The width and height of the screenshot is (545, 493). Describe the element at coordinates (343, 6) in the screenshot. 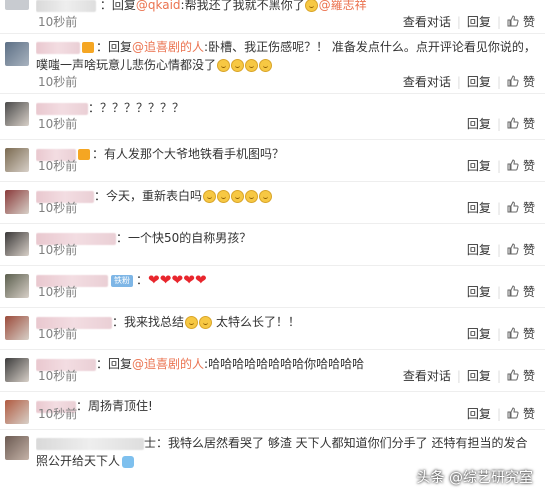

I see `mention-link-2: @羅志祥` at that location.